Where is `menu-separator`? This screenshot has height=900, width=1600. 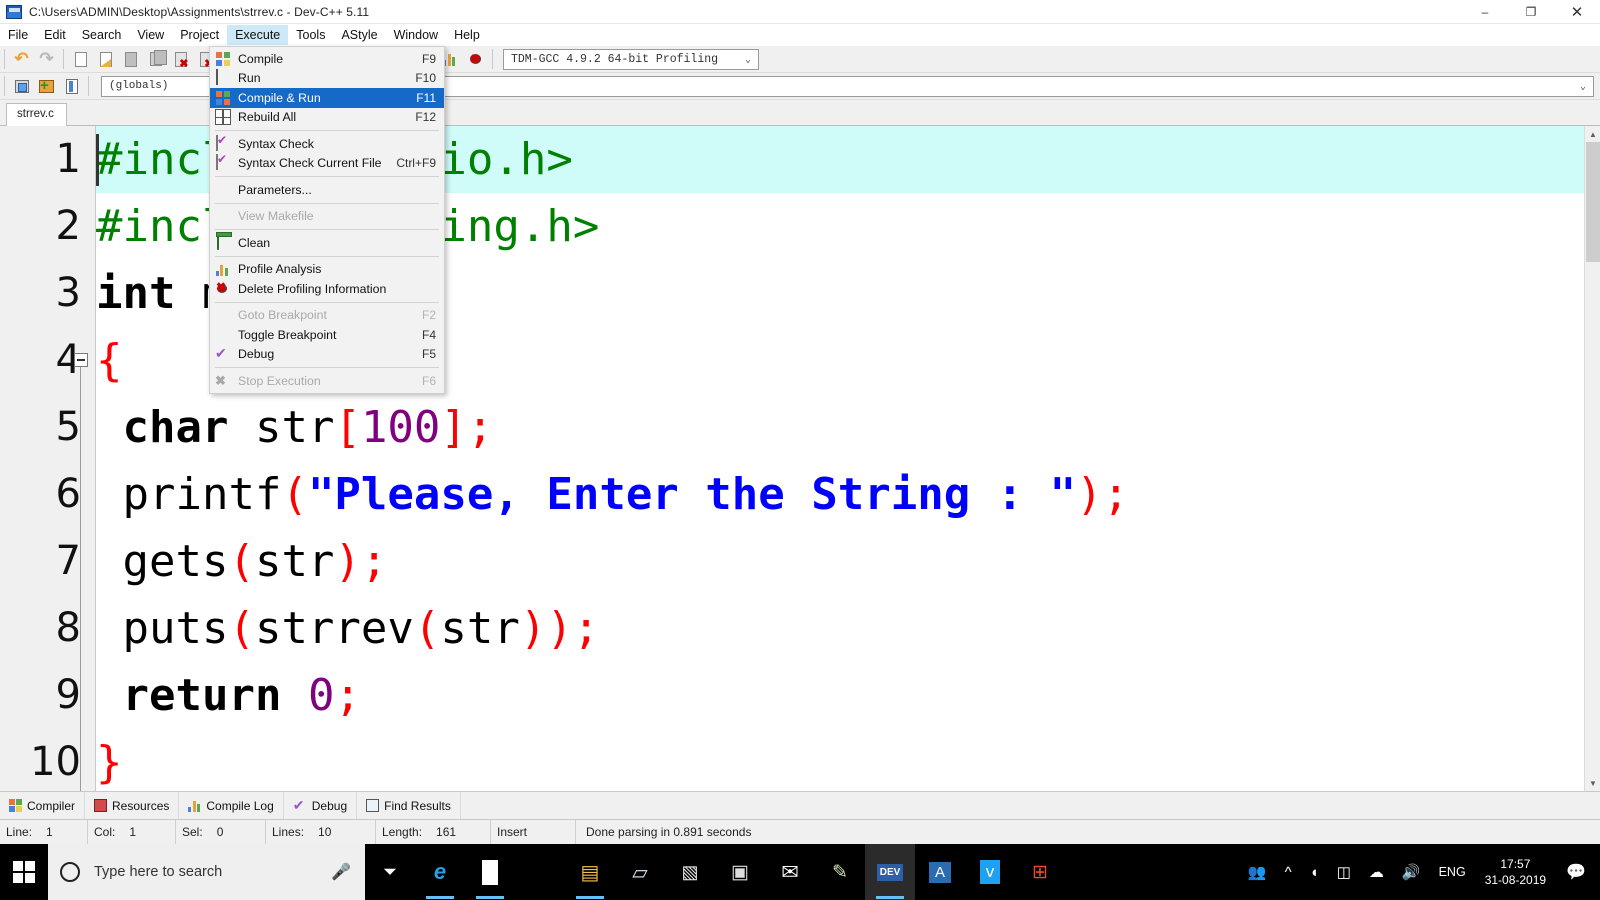 menu-separator is located at coordinates (327, 256).